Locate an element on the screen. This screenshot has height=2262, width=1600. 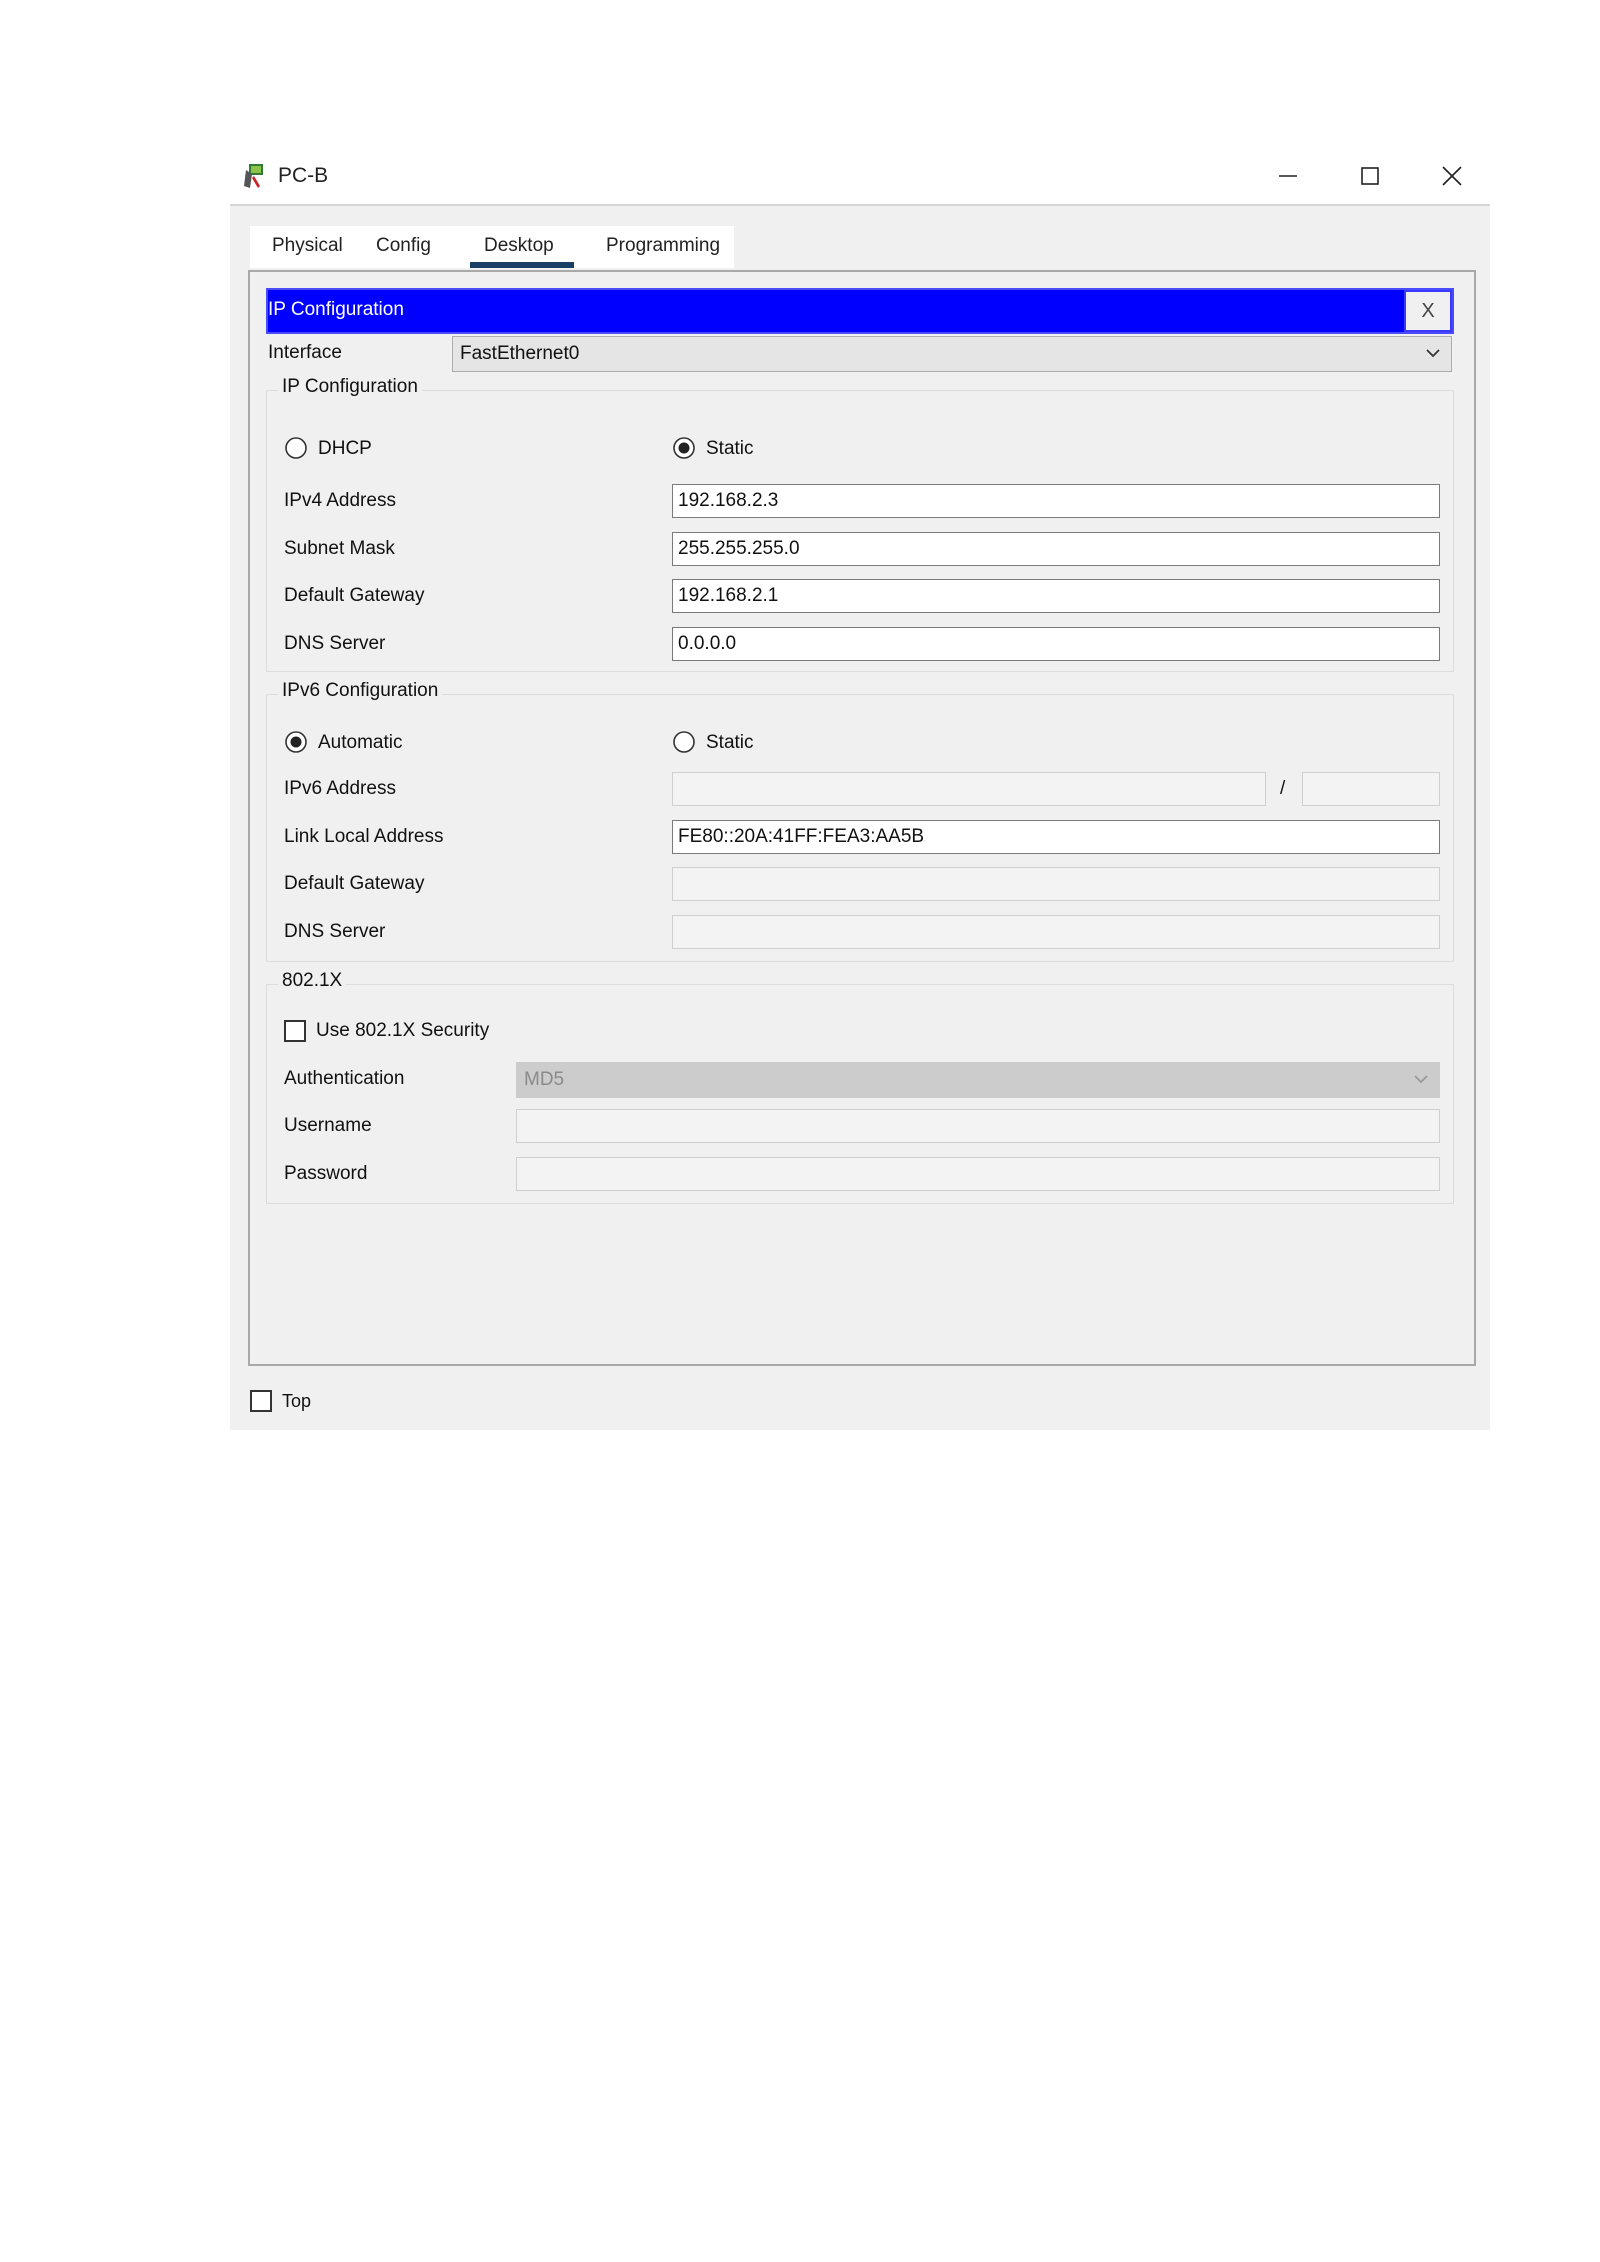
subnet-mask-label: Subnet Mask is located at coordinates (339, 548).